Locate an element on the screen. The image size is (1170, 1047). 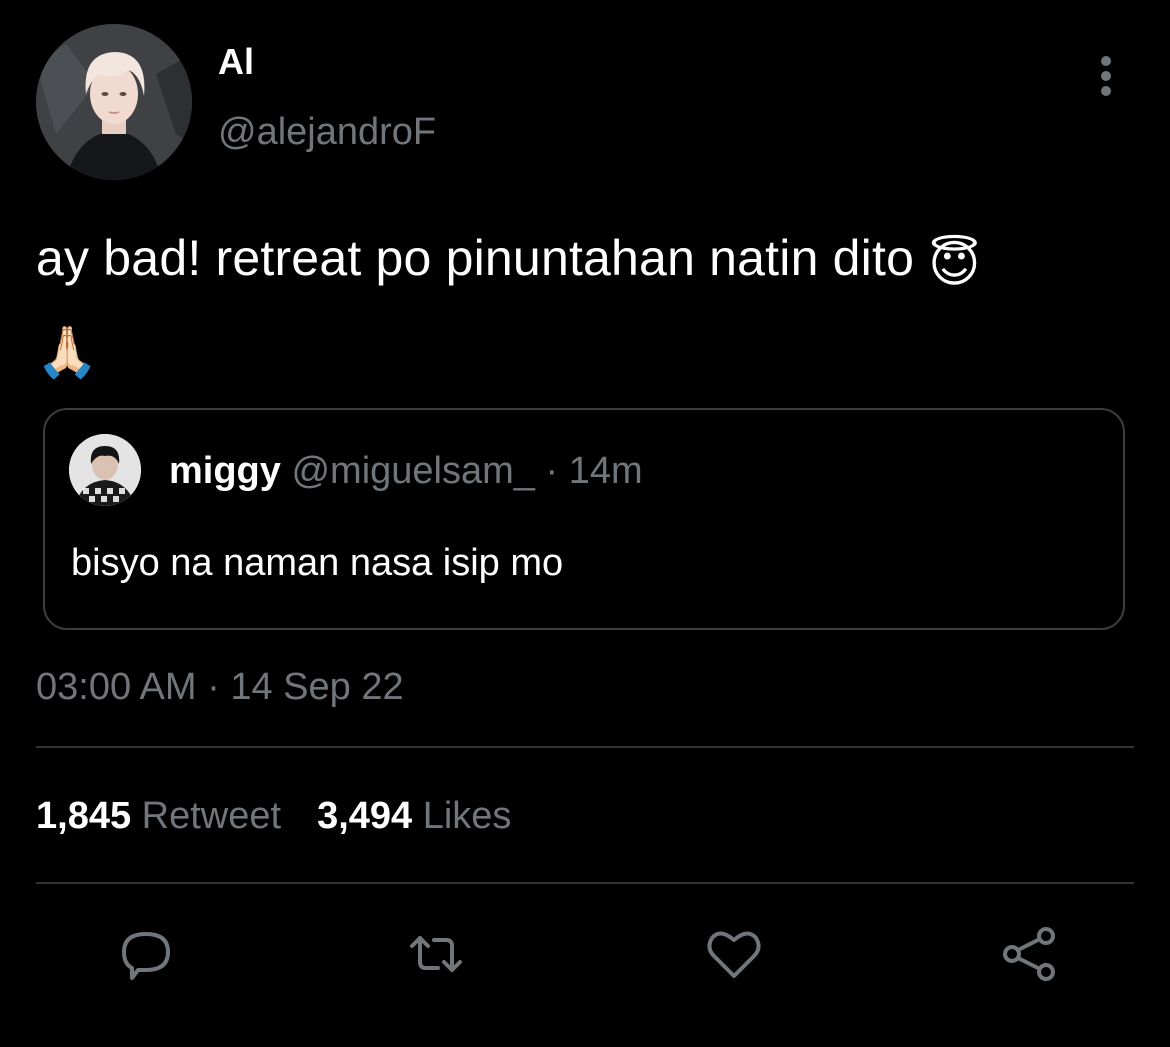
retweet-label: Retweet is located at coordinates (211, 816).